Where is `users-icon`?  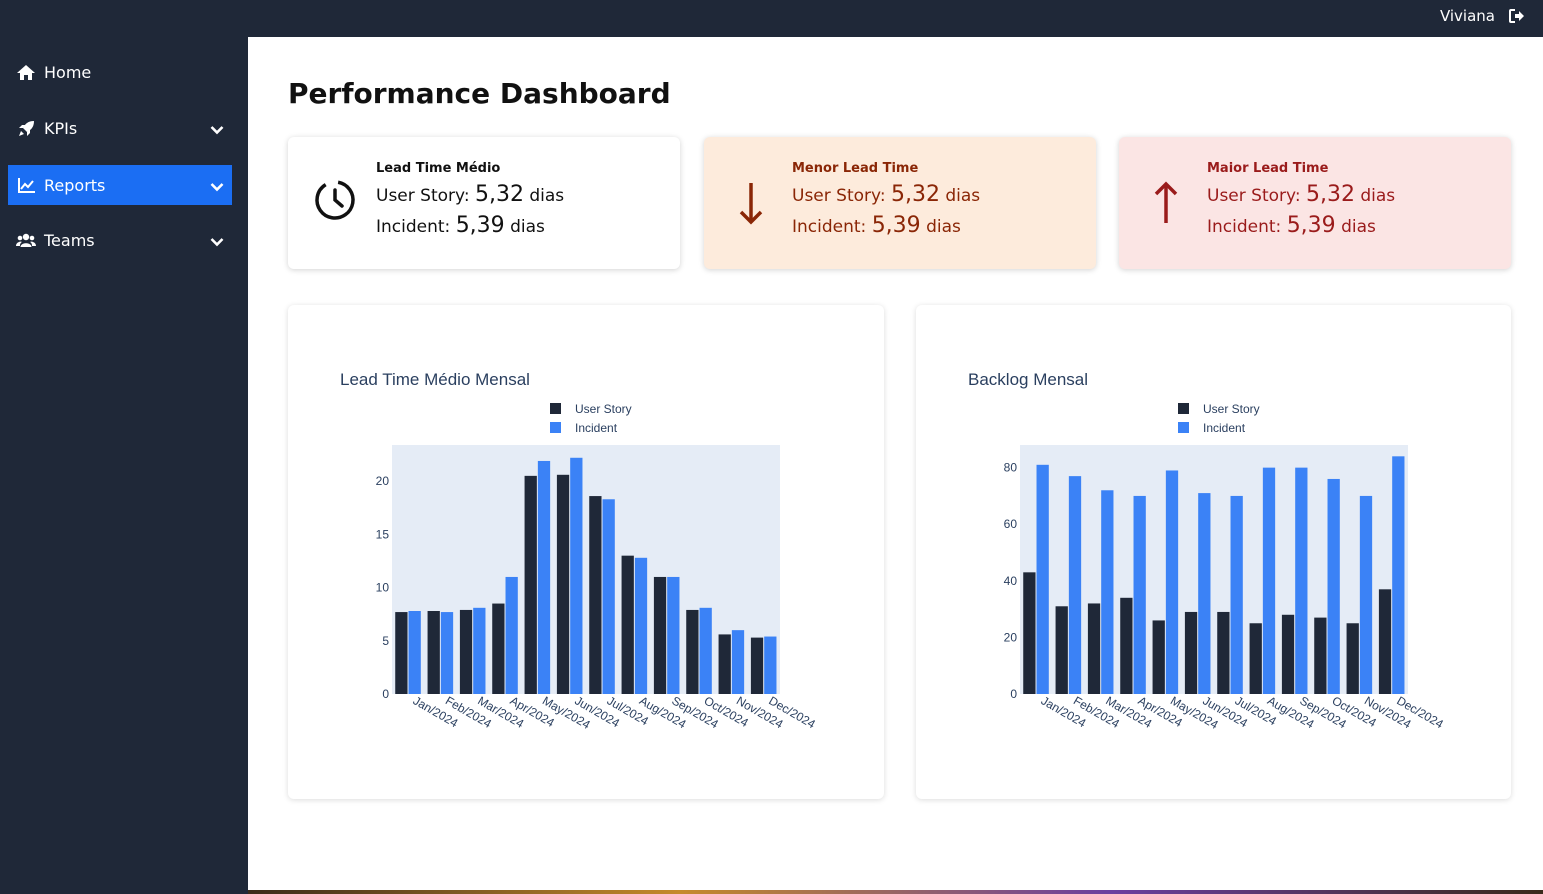 users-icon is located at coordinates (26, 240).